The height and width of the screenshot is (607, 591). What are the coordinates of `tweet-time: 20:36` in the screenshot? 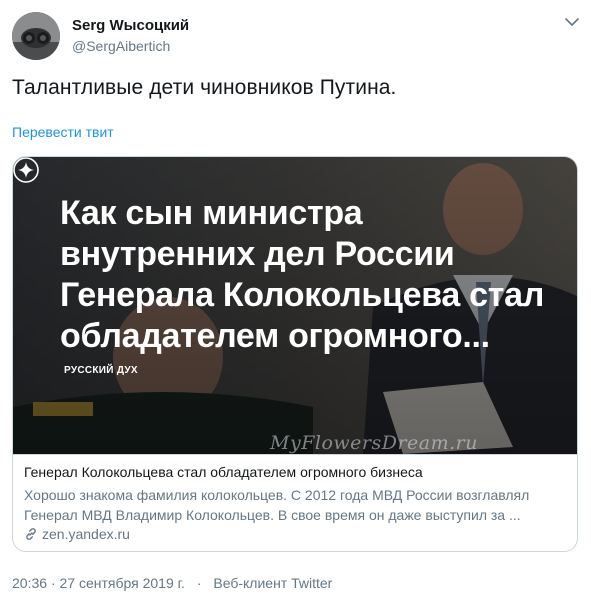 It's located at (29, 583).